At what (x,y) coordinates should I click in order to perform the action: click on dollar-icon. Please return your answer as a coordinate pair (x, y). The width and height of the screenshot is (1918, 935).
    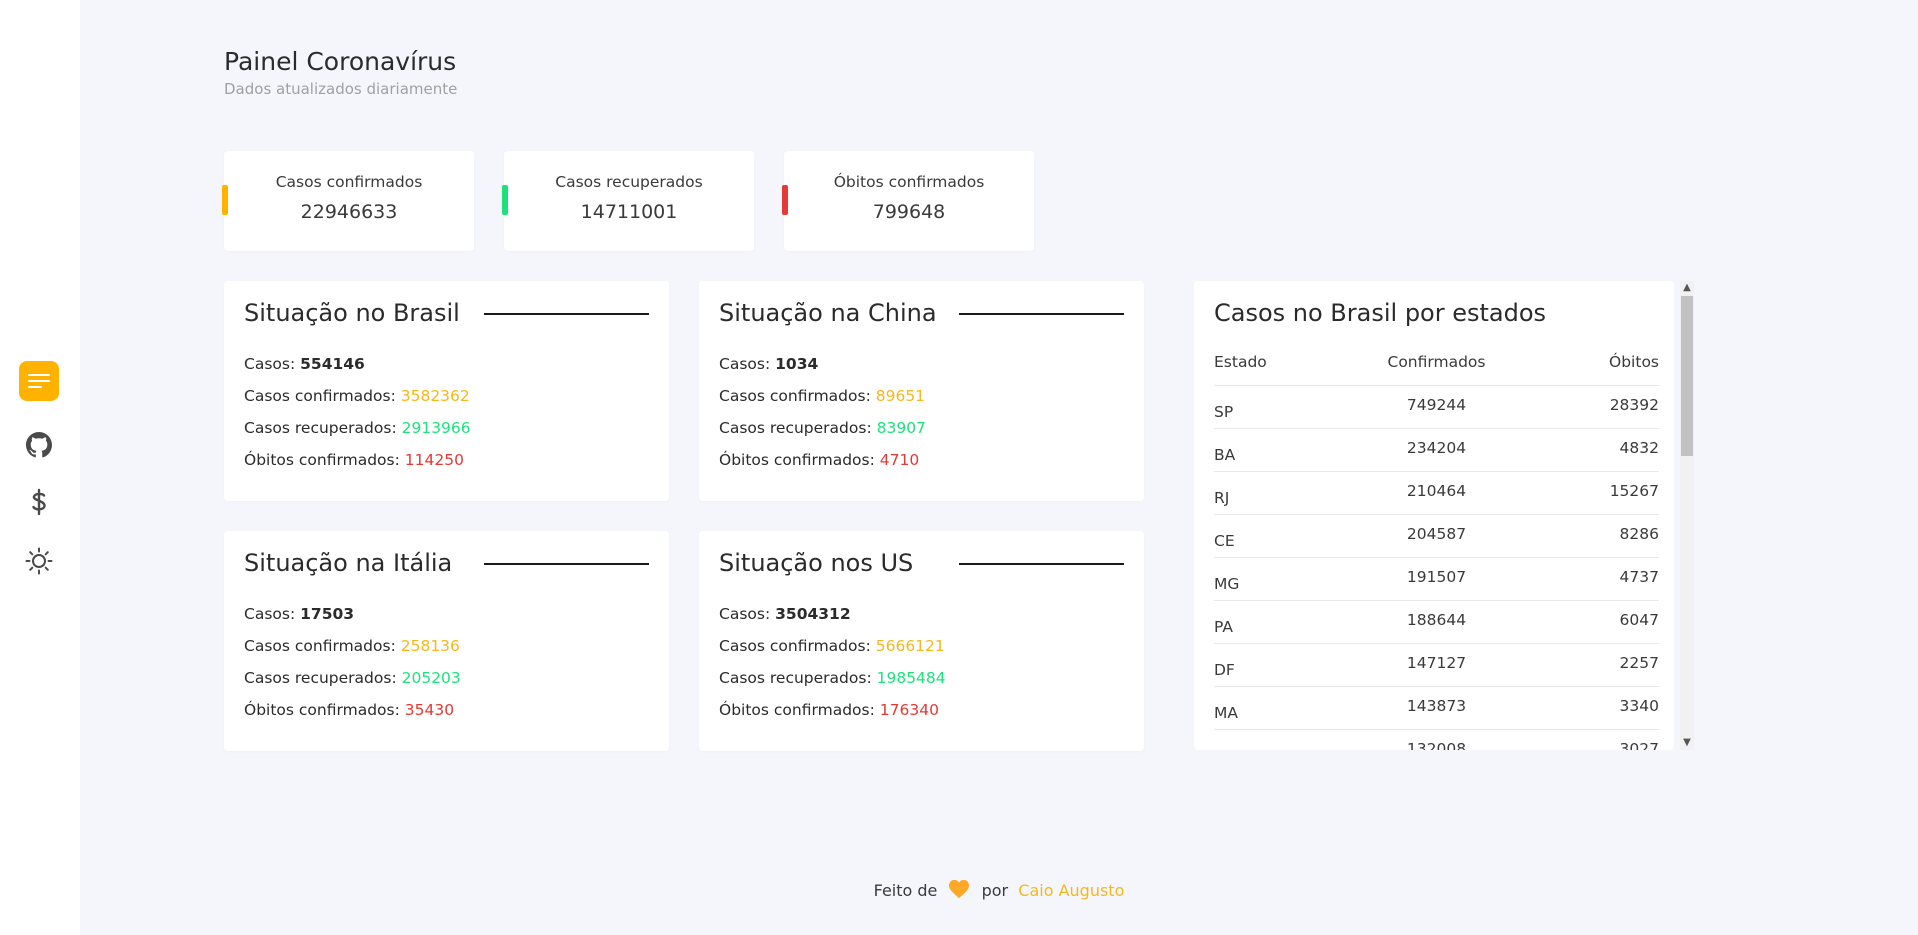
    Looking at the image, I should click on (39, 502).